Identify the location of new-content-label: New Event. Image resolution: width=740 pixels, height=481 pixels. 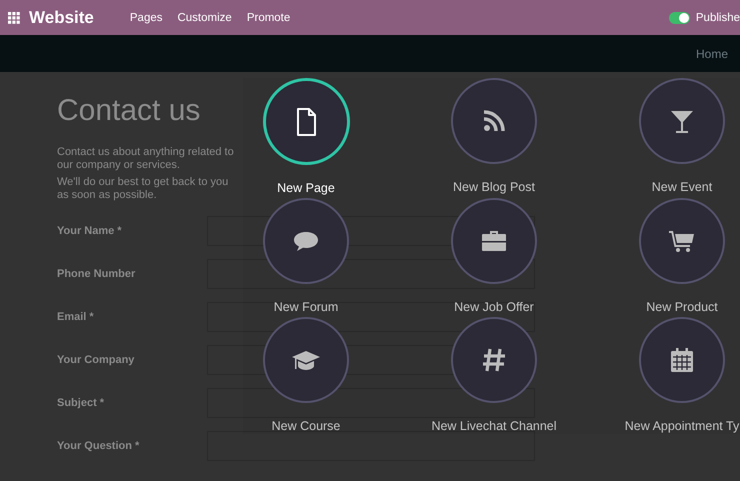
(682, 187).